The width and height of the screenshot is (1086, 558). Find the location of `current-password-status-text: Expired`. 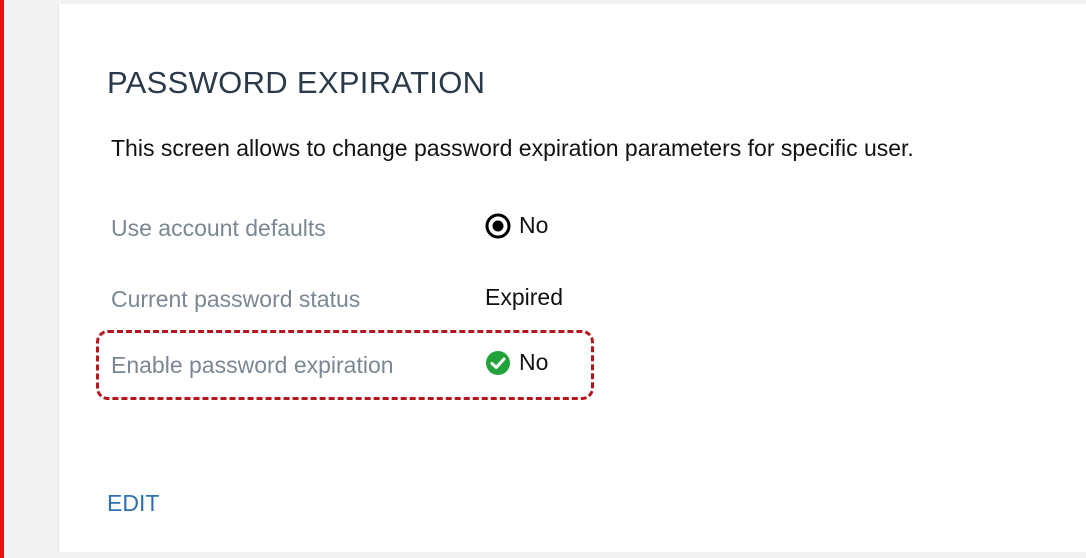

current-password-status-text: Expired is located at coordinates (524, 297).